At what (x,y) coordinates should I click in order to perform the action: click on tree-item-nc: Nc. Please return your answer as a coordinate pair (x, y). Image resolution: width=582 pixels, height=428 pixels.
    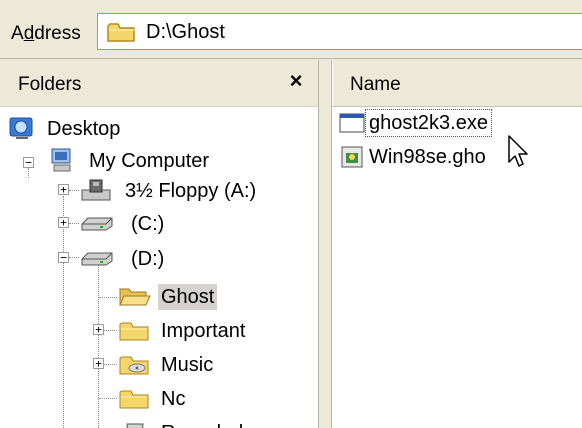
    Looking at the image, I should click on (153, 399).